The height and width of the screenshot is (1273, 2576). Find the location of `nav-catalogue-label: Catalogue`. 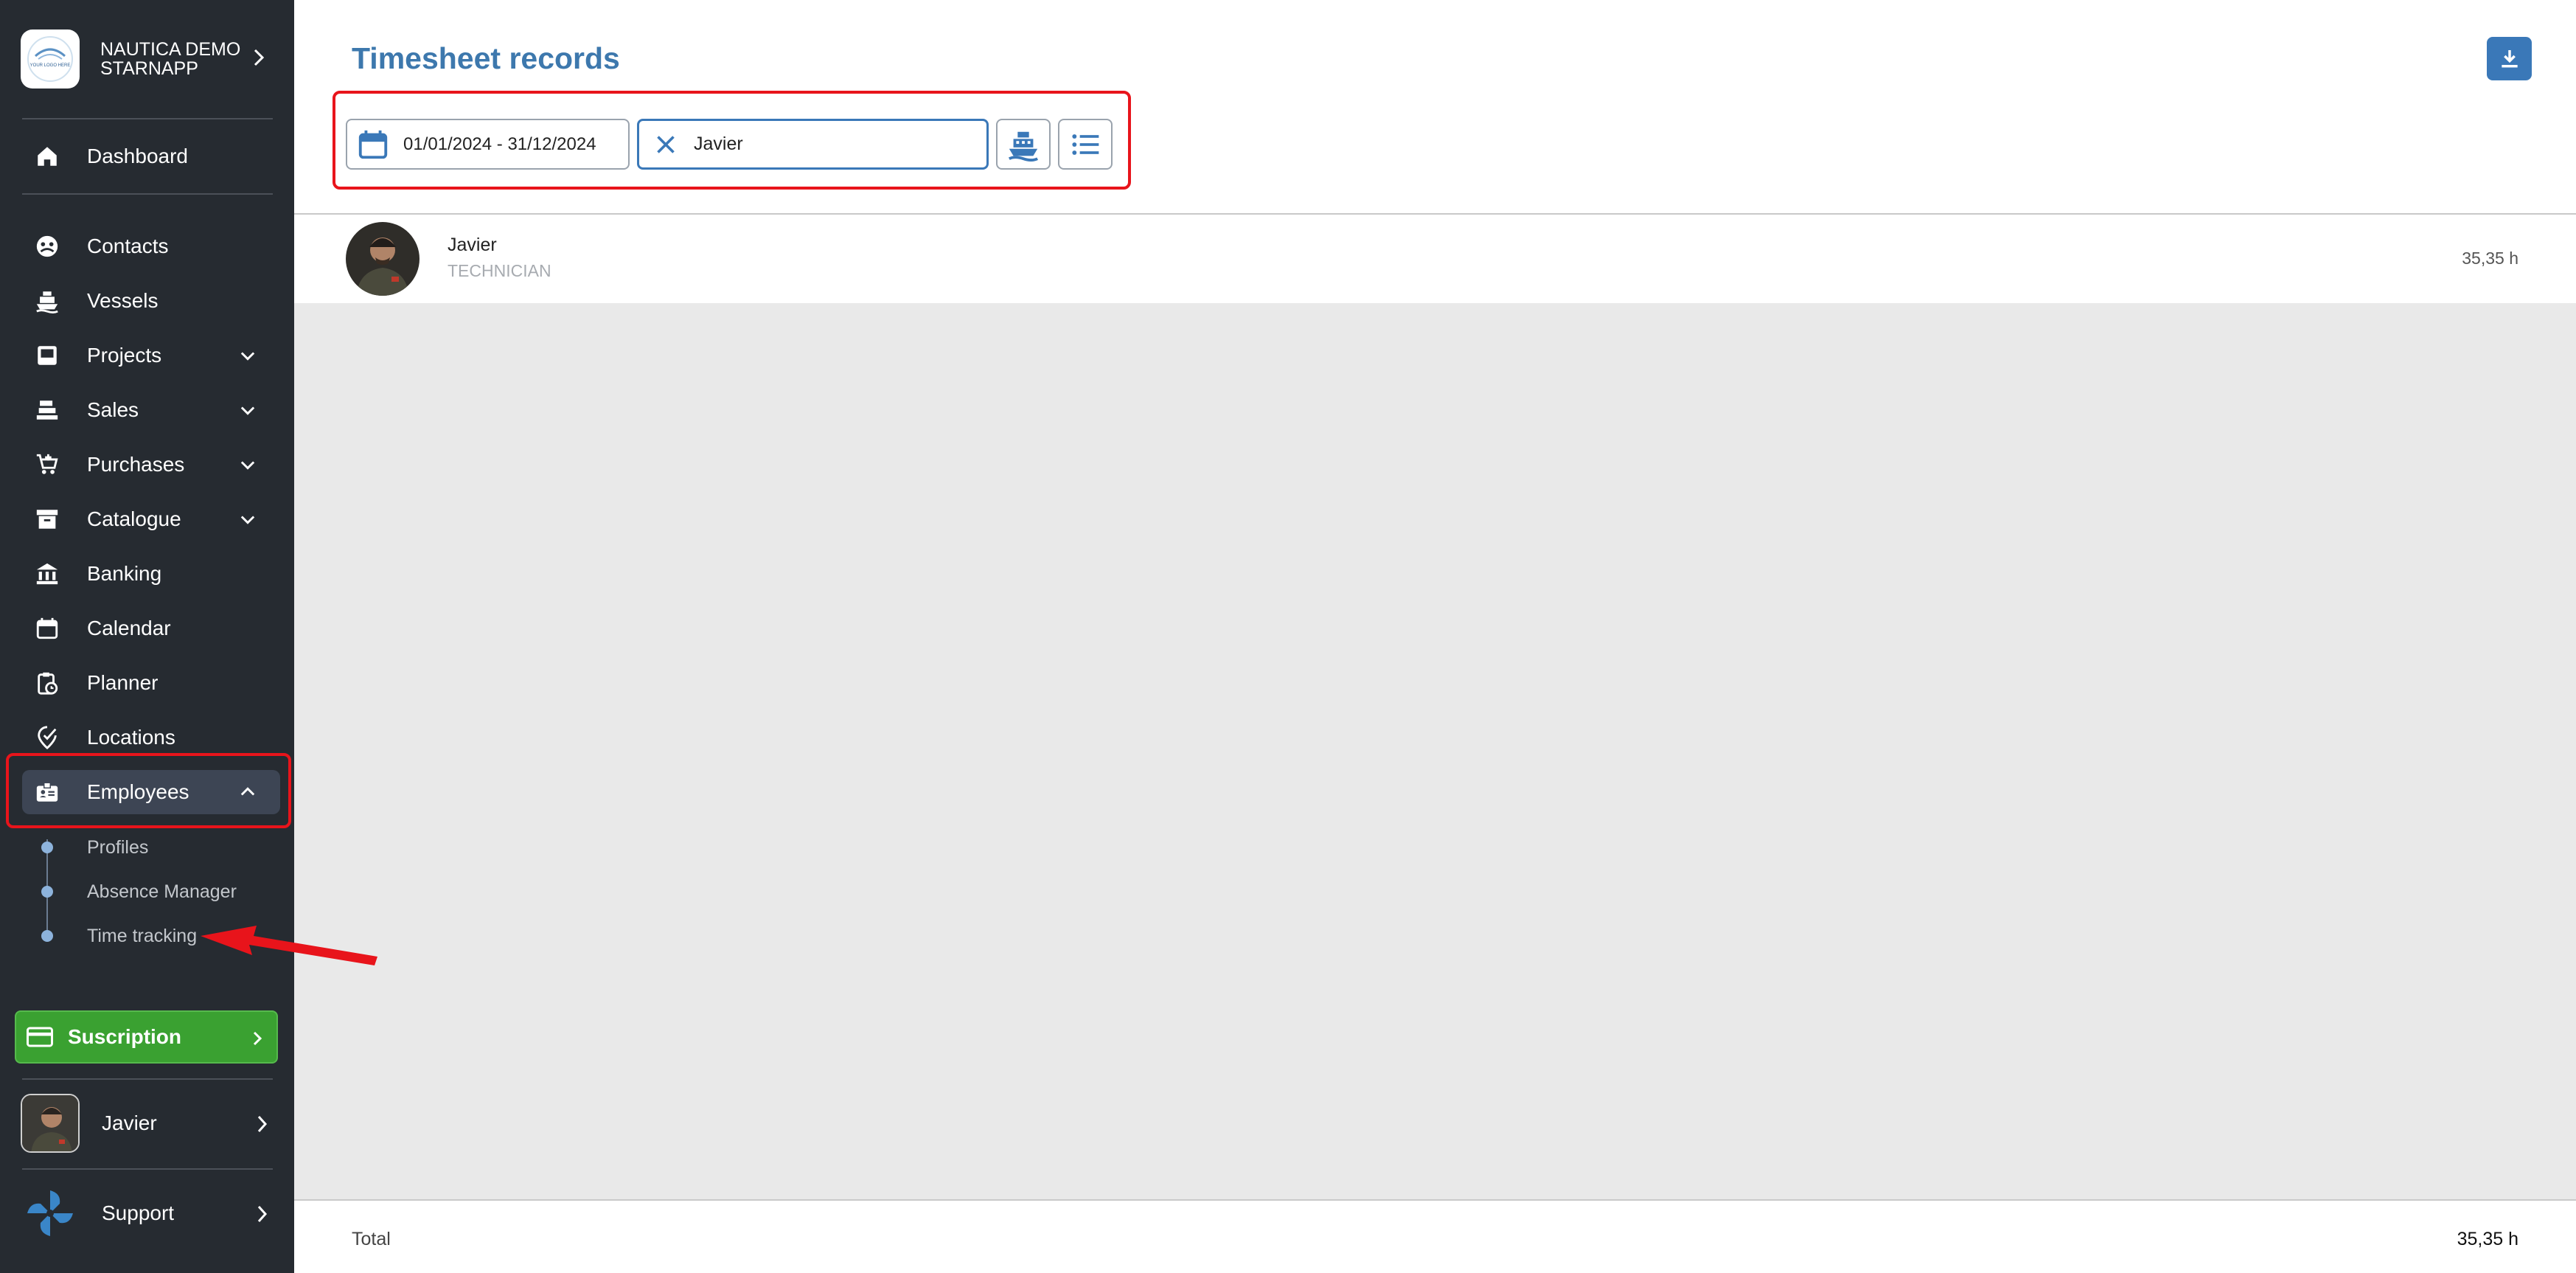

nav-catalogue-label: Catalogue is located at coordinates (134, 519).